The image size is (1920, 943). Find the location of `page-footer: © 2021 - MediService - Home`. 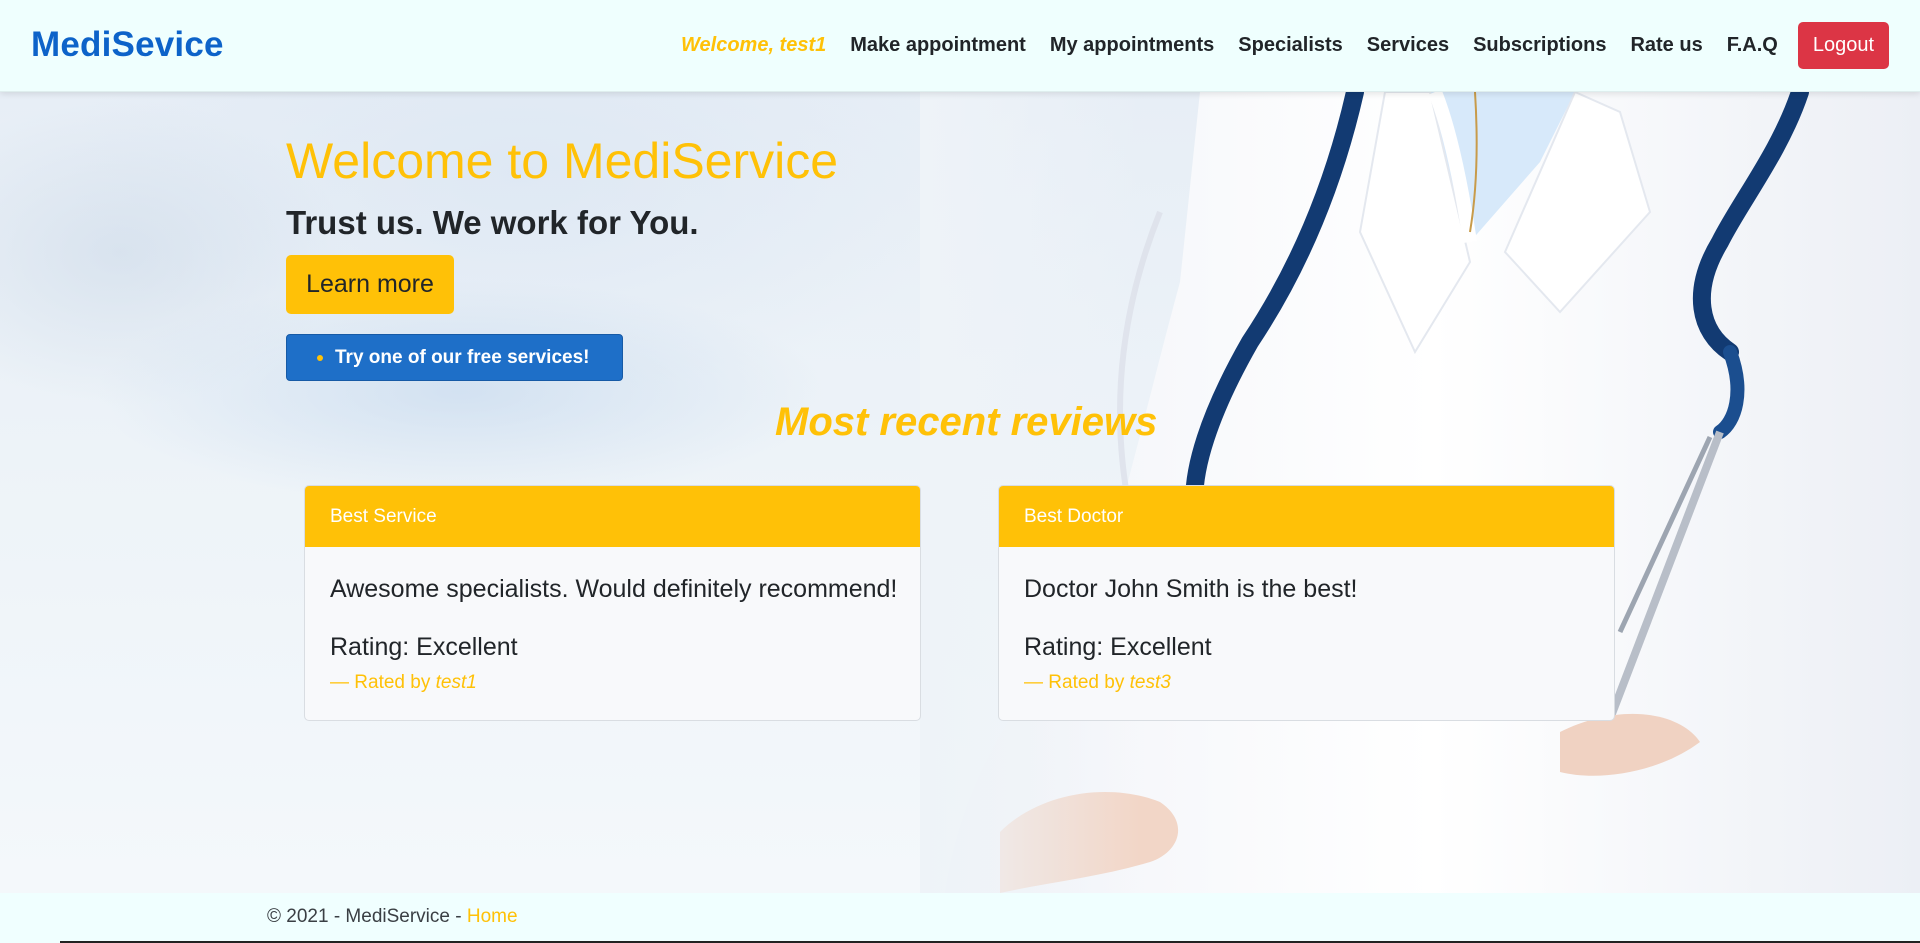

page-footer: © 2021 - MediService - Home is located at coordinates (960, 918).